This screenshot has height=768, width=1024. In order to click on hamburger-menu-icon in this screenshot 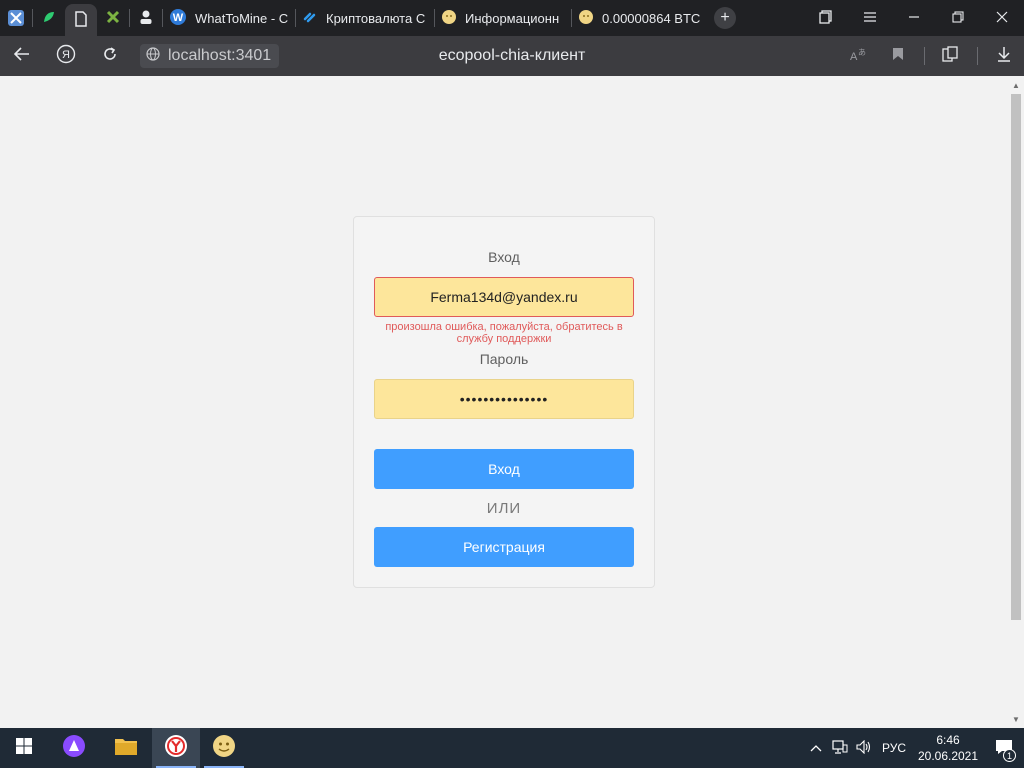, I will do `click(870, 18)`.